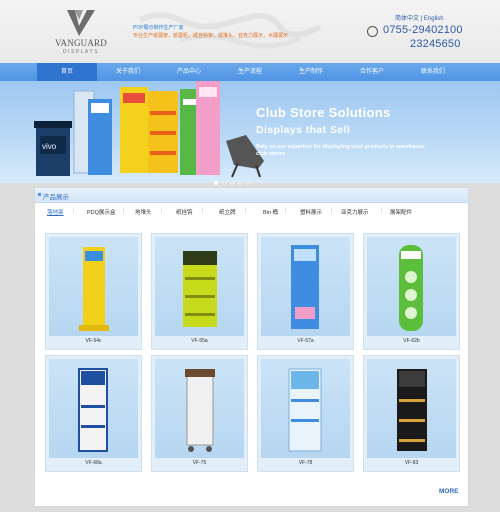 Image resolution: width=500 pixels, height=512 pixels. I want to click on main-nav: 首页 关于我们 产品中心 生产流程 生产制作 合作客户 联系我们, so click(250, 72).